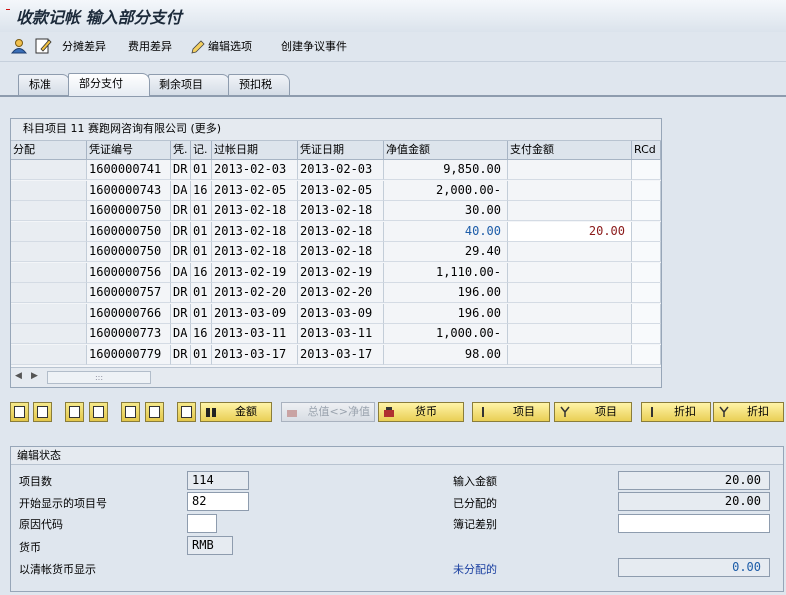 Image resolution: width=786 pixels, height=595 pixels. I want to click on table-row: 1600000779 DR 01 2013-03-17 2013-03-17 98.00, so click(336, 354).